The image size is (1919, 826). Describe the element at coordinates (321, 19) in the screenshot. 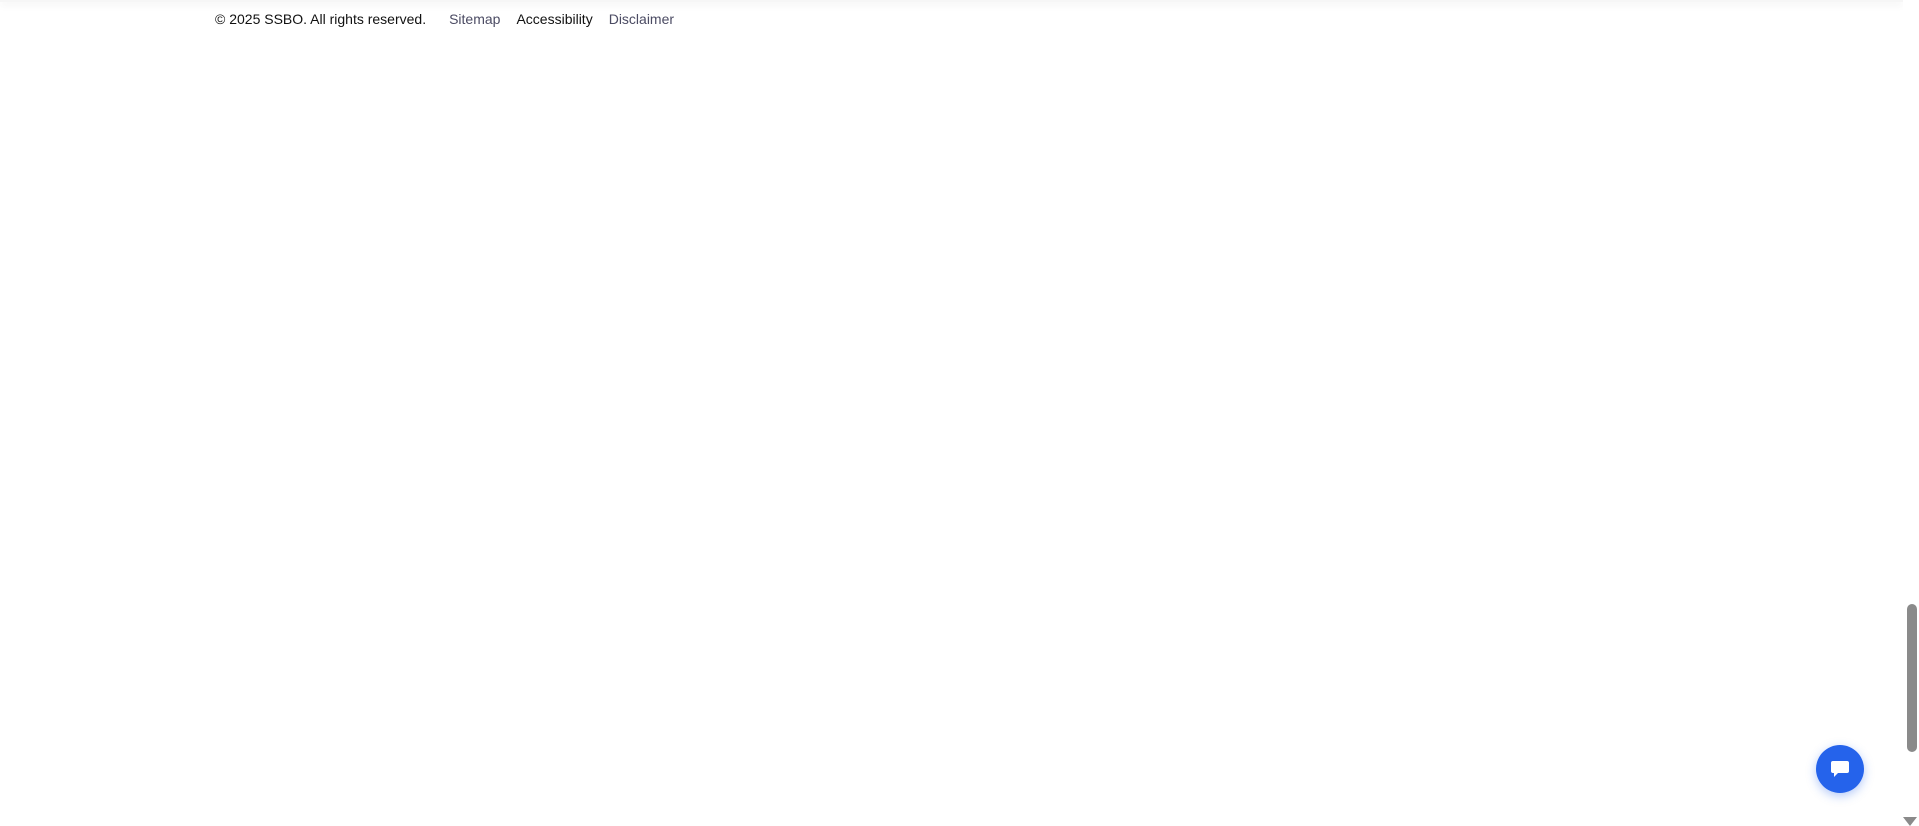

I see `copyright-text: © 2025 SSBO. All rights reserved.` at that location.